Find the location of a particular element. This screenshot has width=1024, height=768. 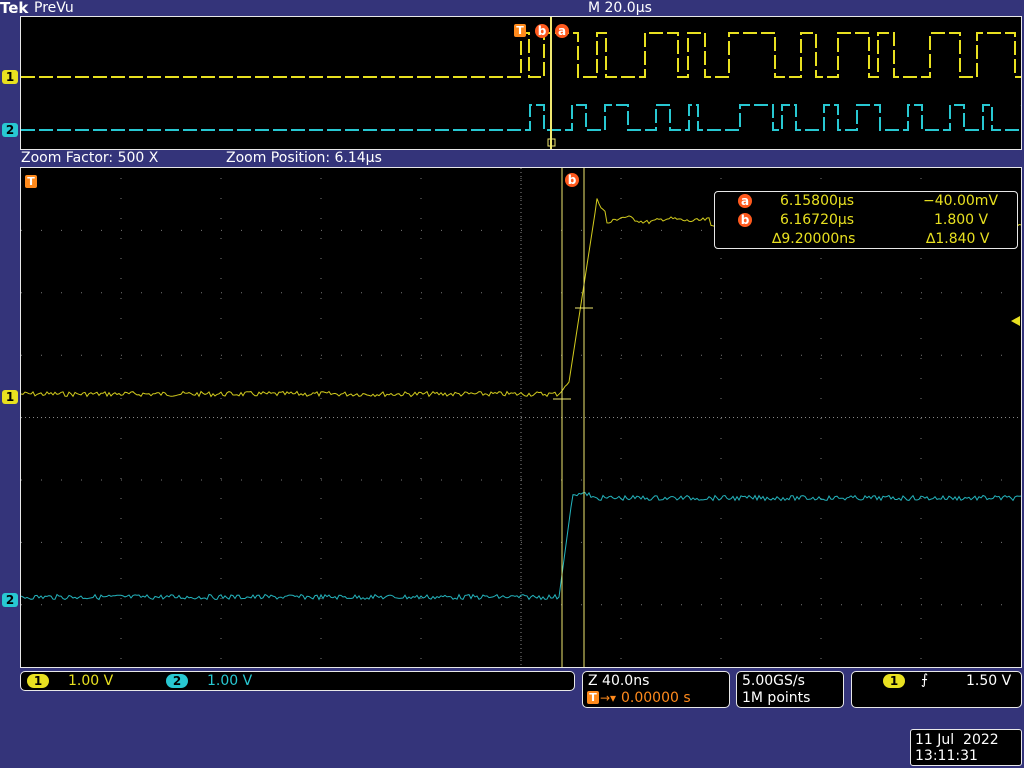

record-length: 1M points is located at coordinates (776, 698).